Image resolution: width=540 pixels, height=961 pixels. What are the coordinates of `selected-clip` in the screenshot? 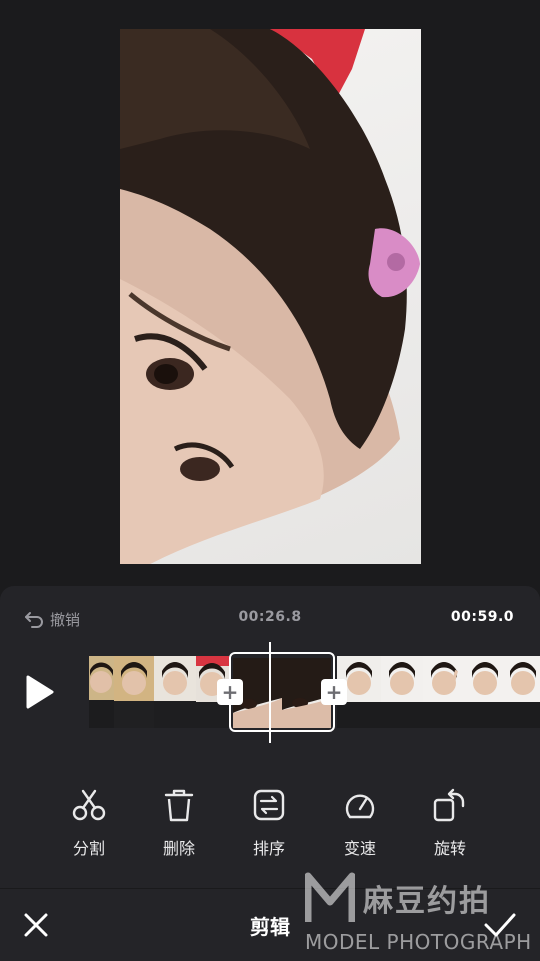 It's located at (282, 692).